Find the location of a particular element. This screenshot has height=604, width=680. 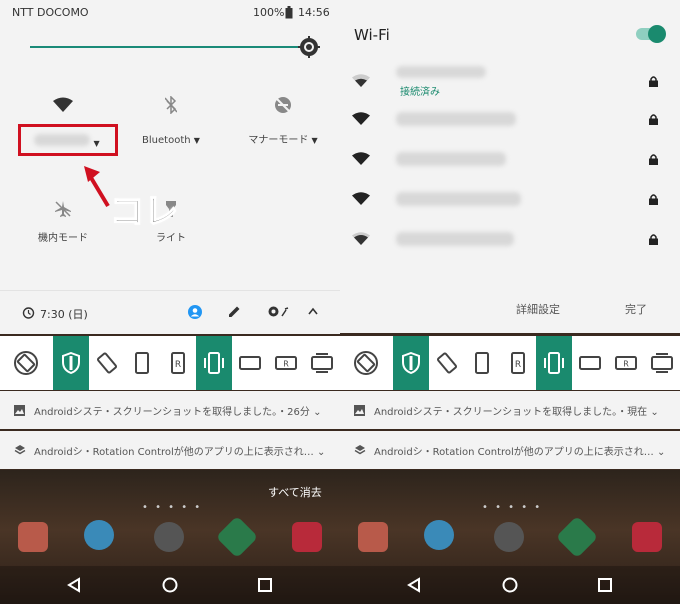

landscape-icon is located at coordinates (590, 363).